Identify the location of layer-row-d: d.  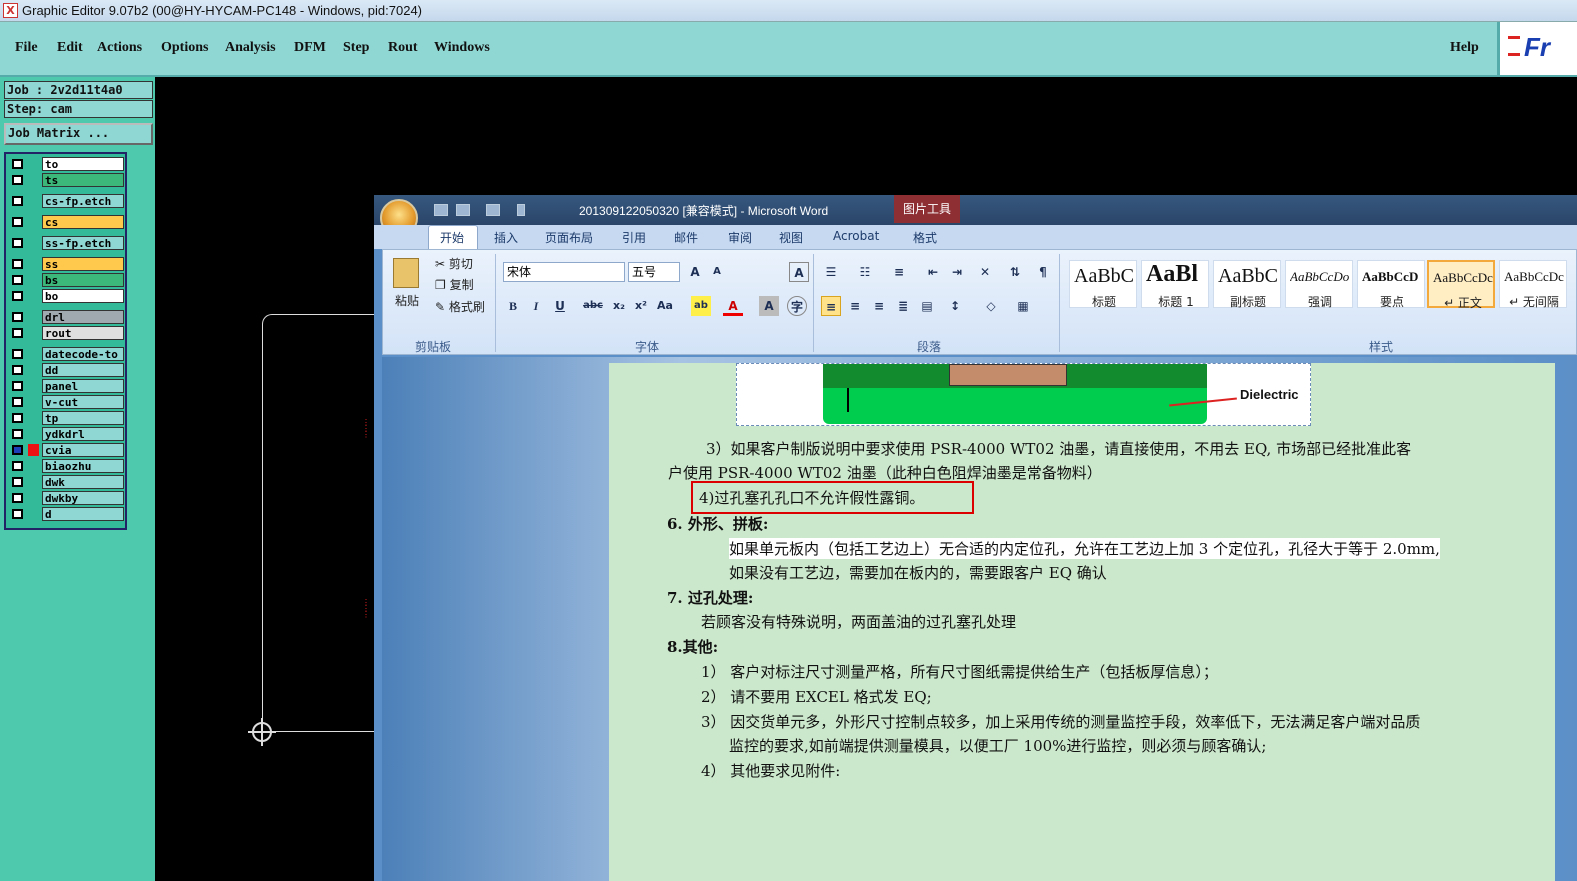
(66, 514).